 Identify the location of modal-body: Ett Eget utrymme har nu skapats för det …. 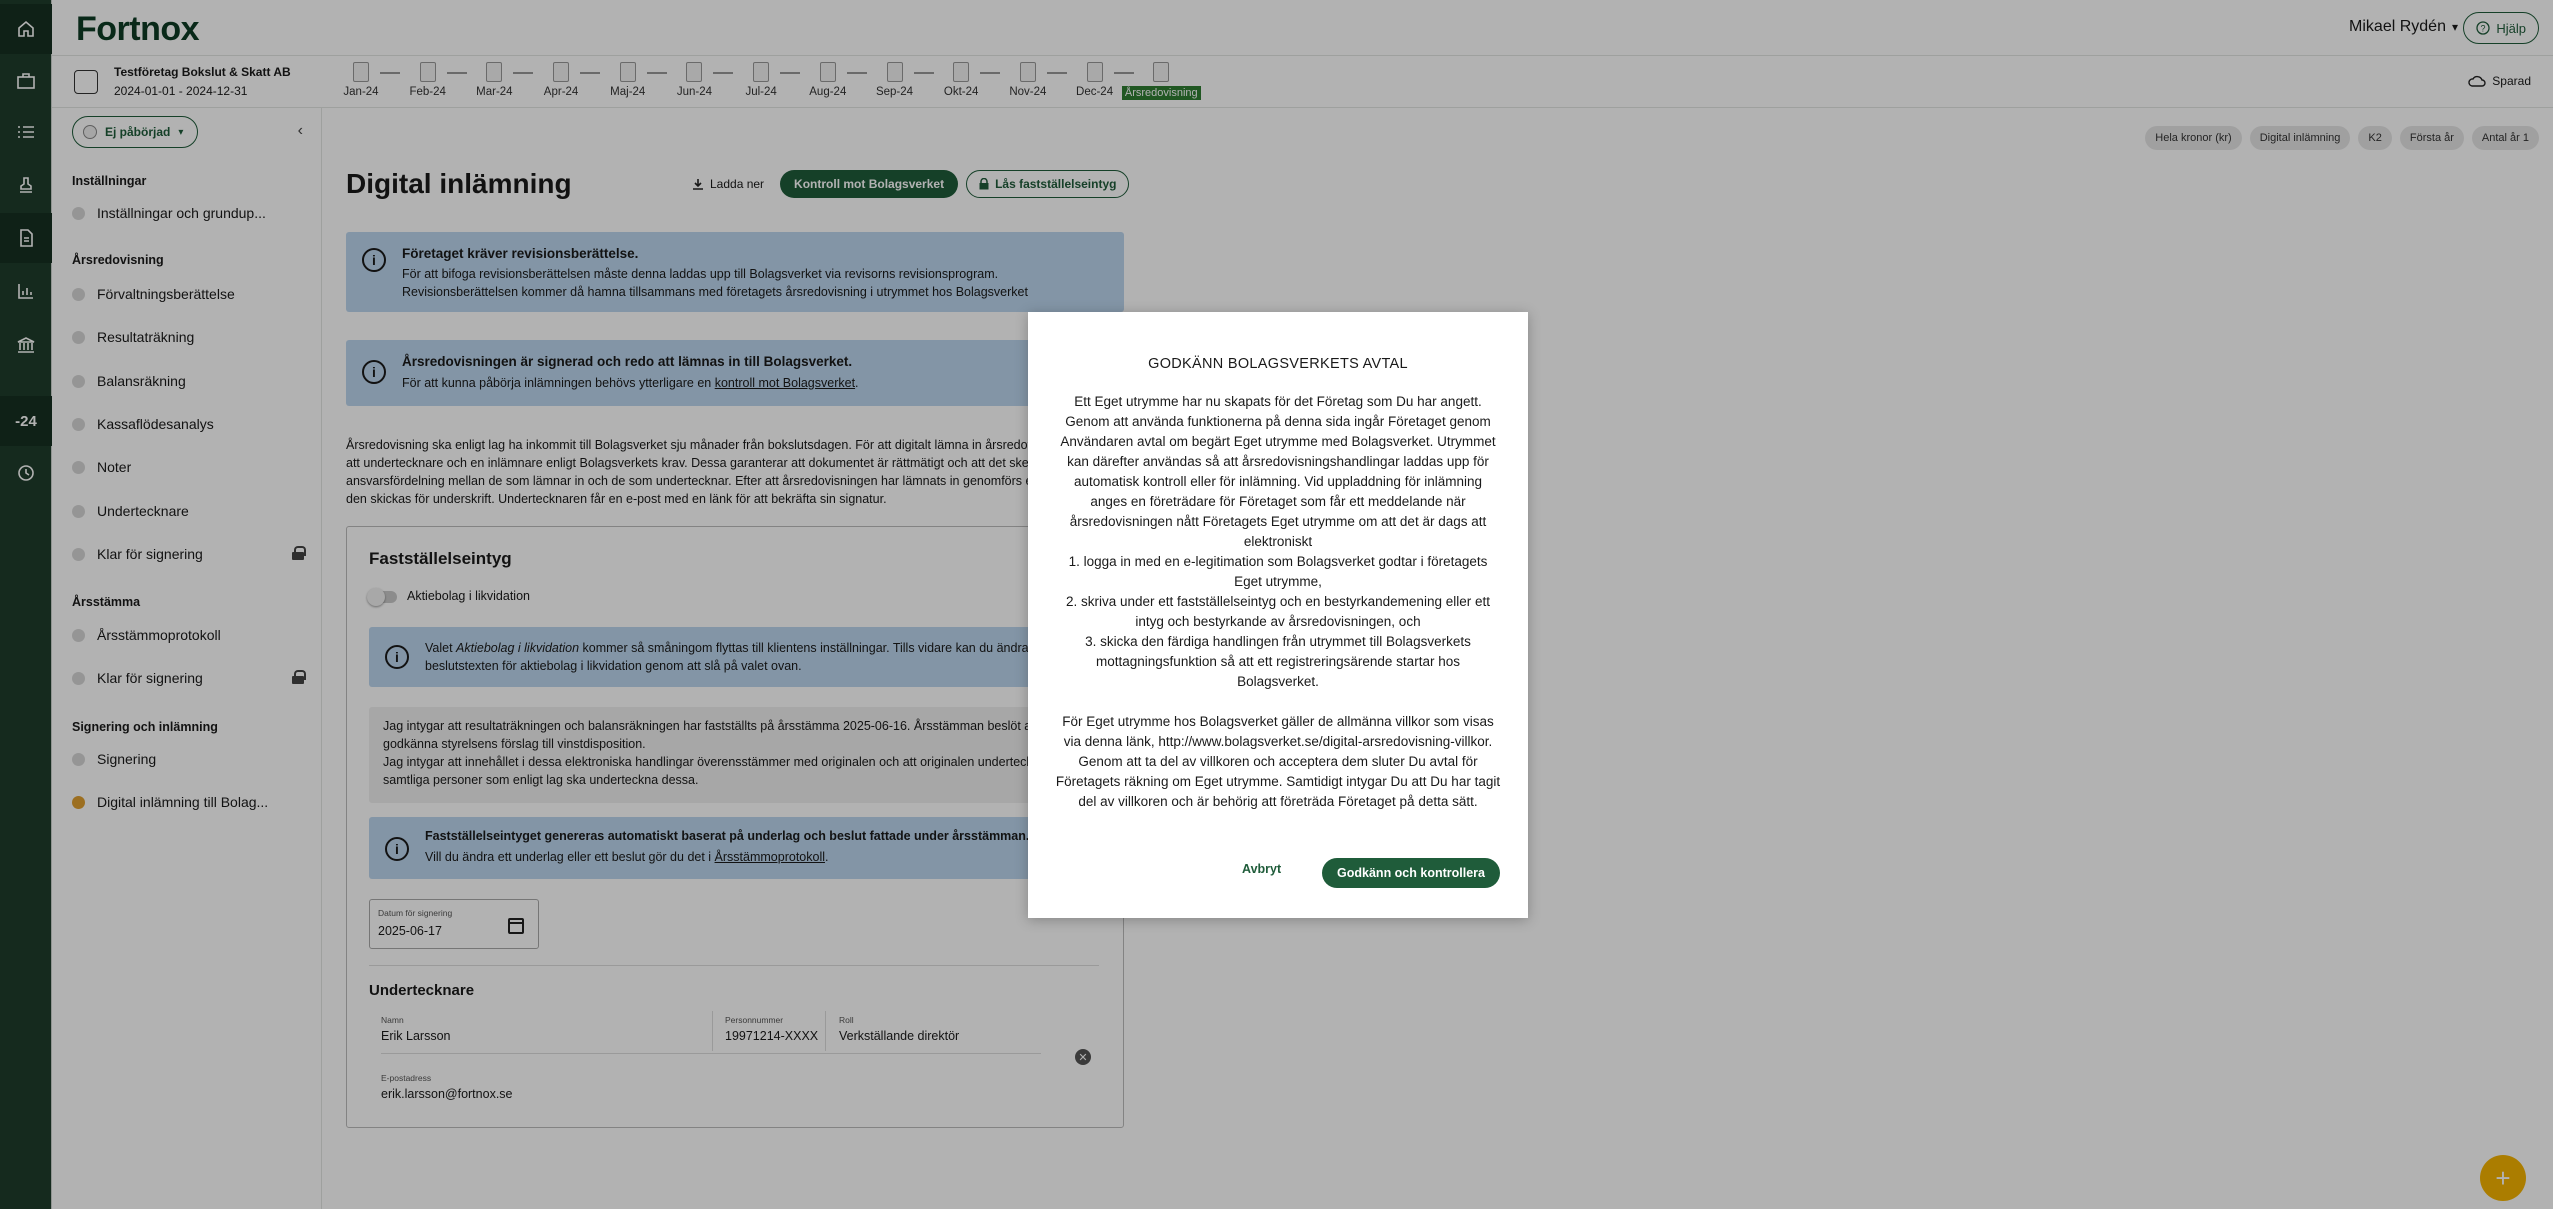
(1278, 602).